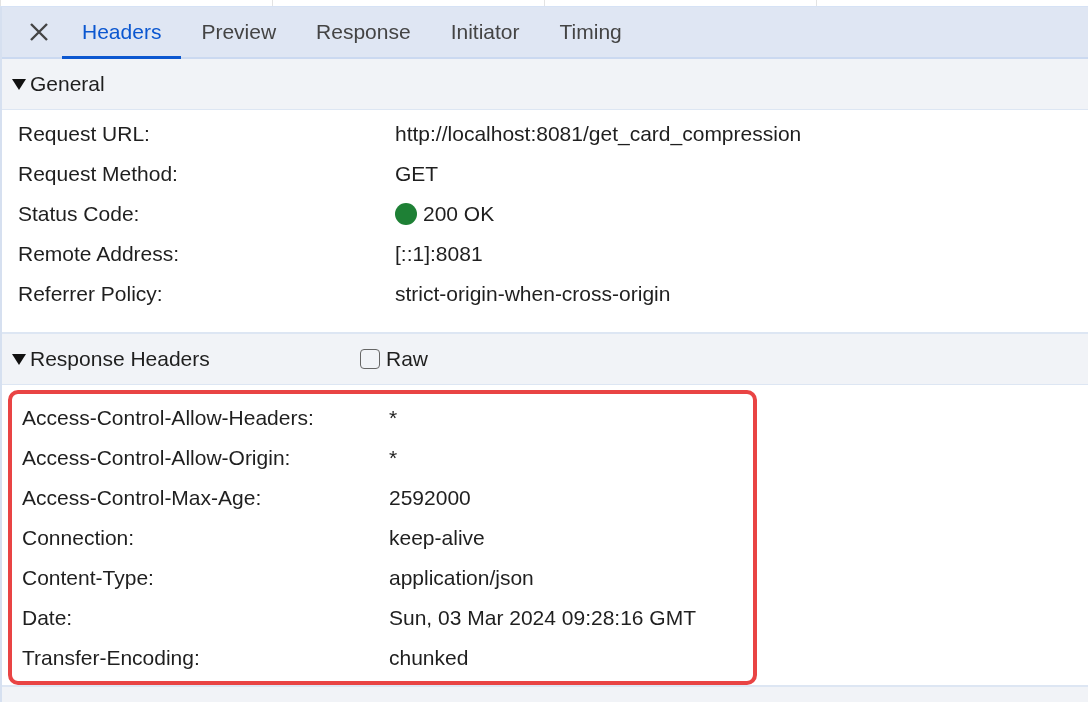  What do you see at coordinates (90, 294) in the screenshot?
I see `header-name: Referrer Policy:` at bounding box center [90, 294].